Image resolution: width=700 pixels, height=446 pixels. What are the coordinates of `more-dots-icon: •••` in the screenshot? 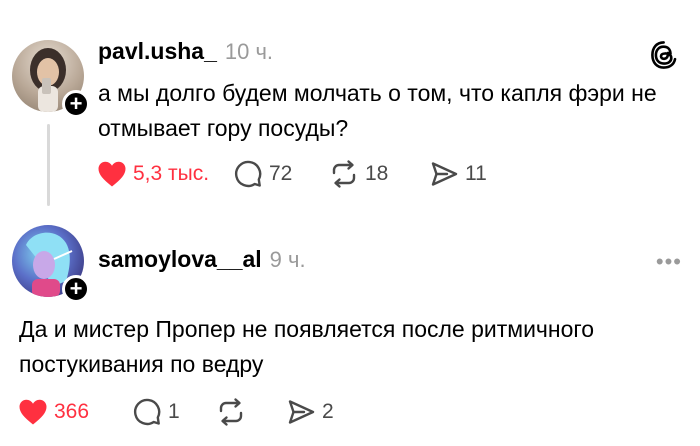 It's located at (669, 262).